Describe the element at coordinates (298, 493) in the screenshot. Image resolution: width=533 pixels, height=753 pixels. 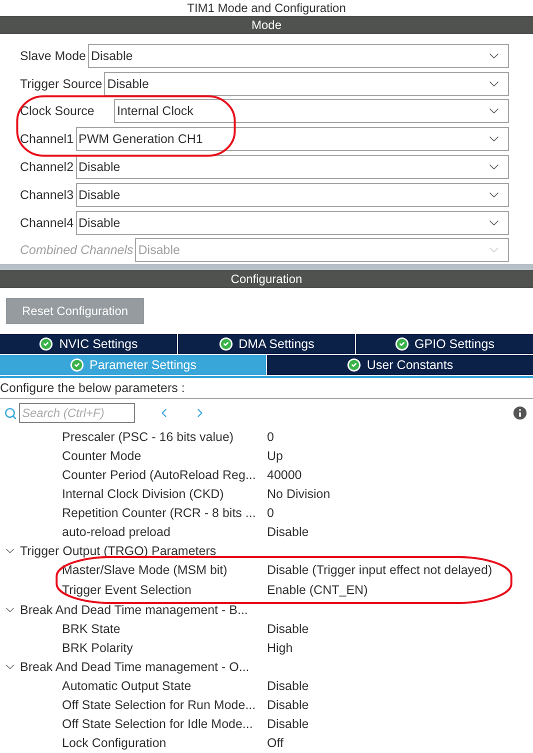
I see `parameter-value: No Division` at that location.